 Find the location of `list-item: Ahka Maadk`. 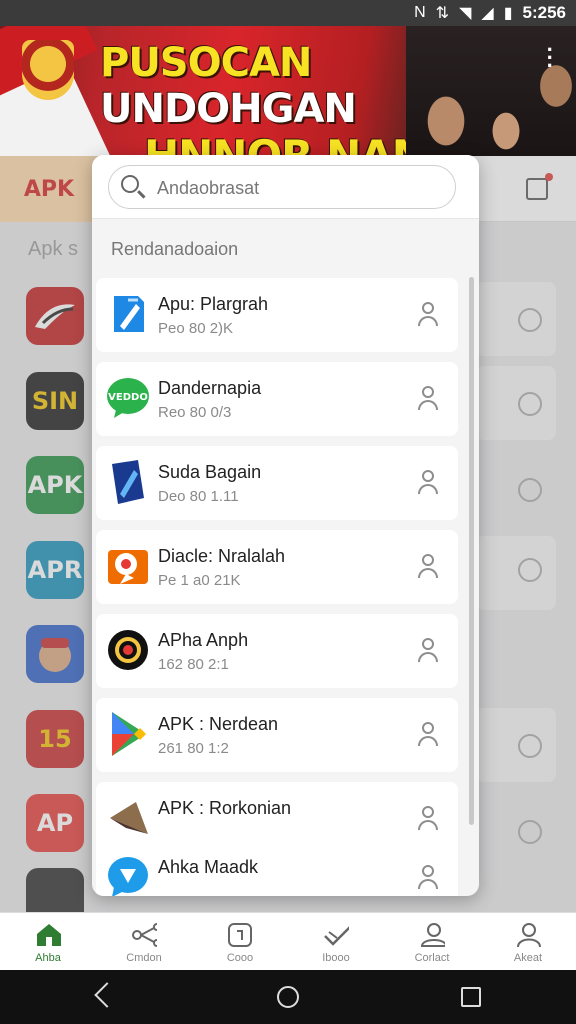

list-item: Ahka Maadk is located at coordinates (277, 868).